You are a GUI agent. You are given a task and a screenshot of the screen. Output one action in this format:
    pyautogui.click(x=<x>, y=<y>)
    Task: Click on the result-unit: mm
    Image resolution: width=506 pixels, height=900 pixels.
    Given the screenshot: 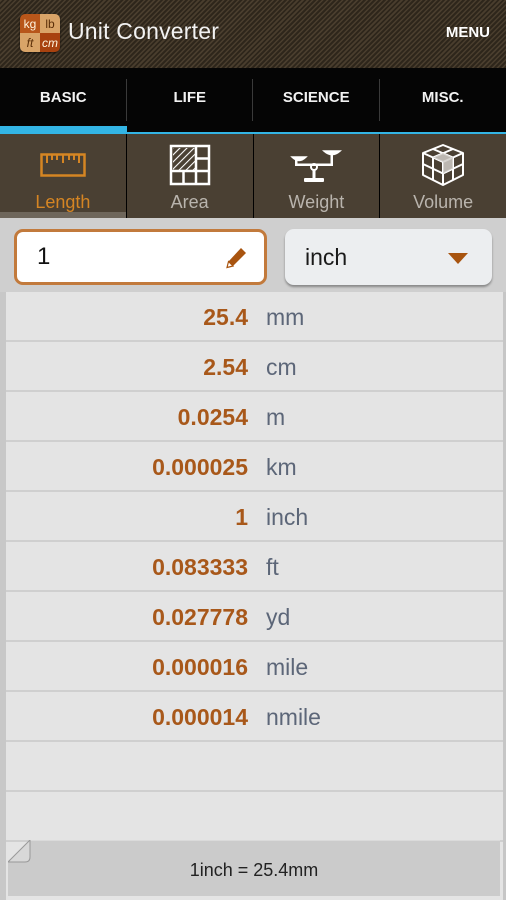 What is the action you would take?
    pyautogui.click(x=285, y=317)
    